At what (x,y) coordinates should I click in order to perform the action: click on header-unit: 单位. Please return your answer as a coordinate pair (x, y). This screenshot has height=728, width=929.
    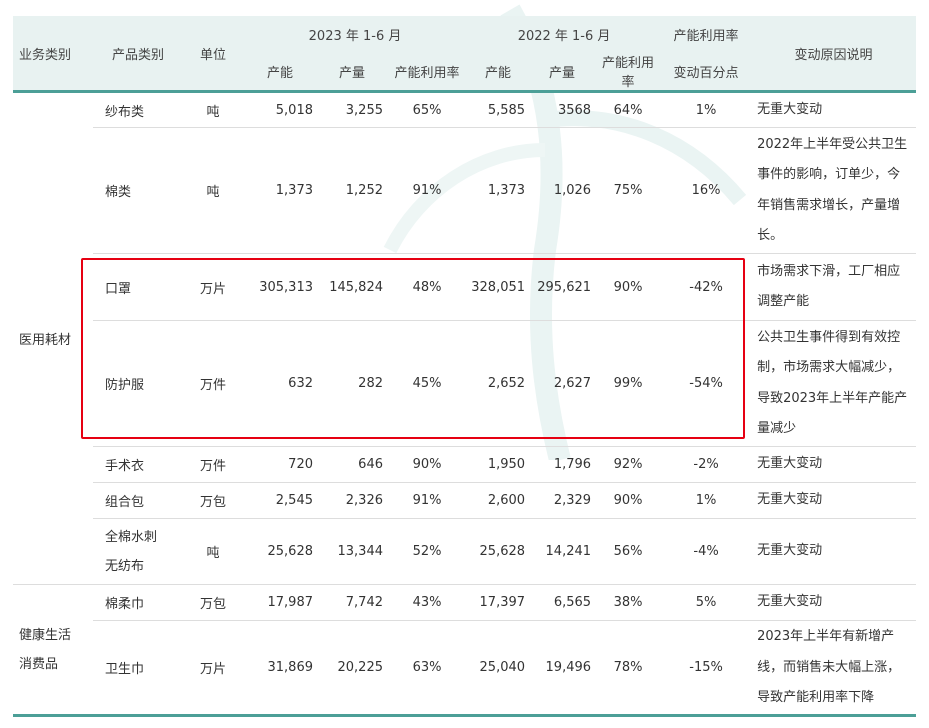
    Looking at the image, I should click on (213, 54).